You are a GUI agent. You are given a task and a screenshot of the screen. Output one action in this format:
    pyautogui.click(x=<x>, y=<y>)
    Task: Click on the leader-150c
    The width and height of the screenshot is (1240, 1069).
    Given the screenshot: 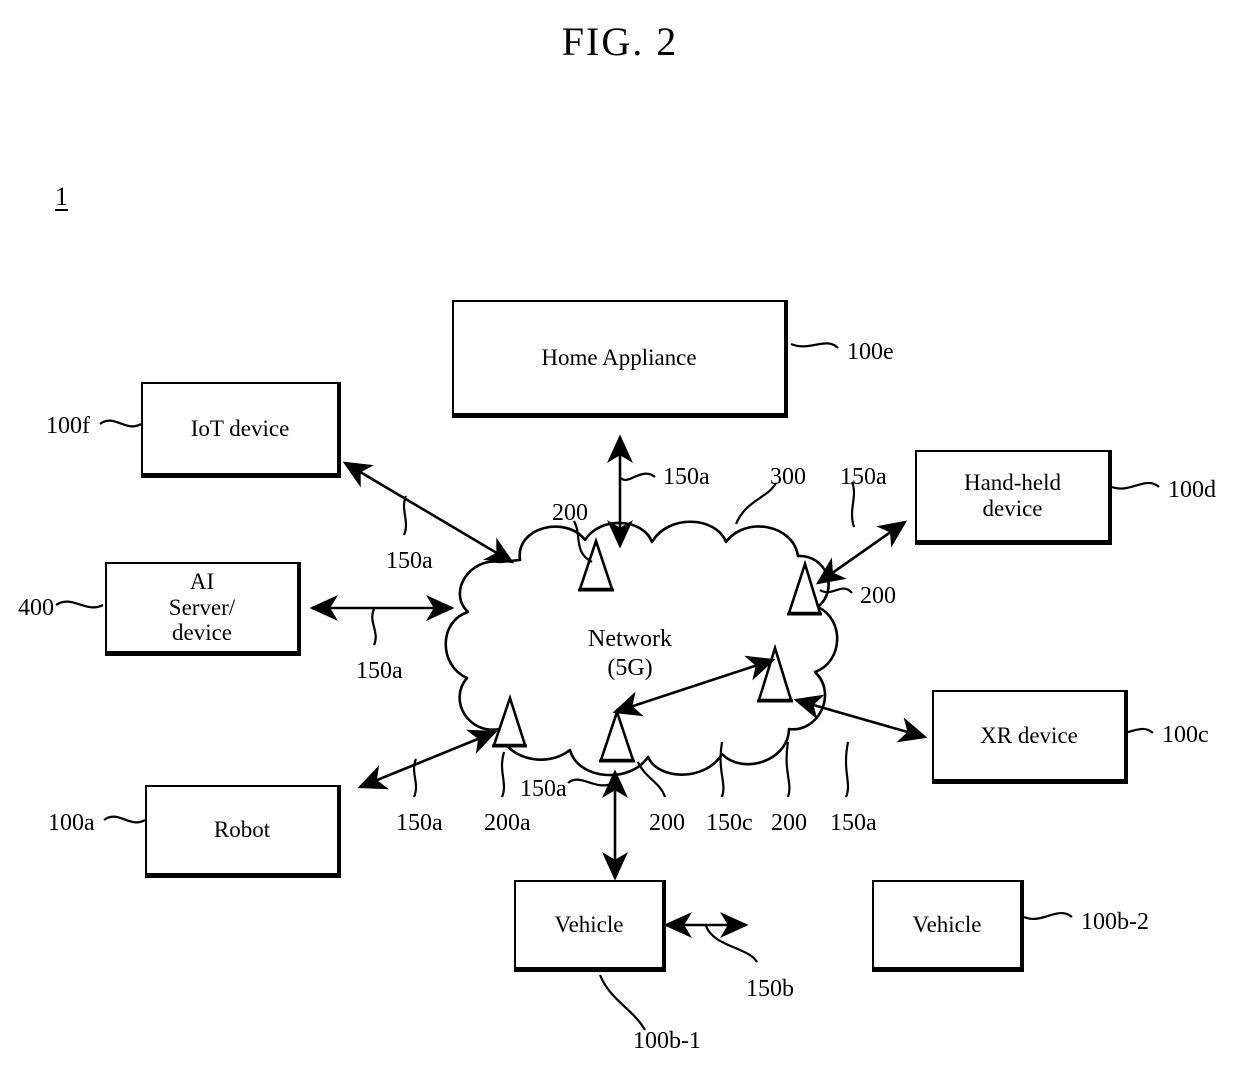 What is the action you would take?
    pyautogui.click(x=722, y=769)
    